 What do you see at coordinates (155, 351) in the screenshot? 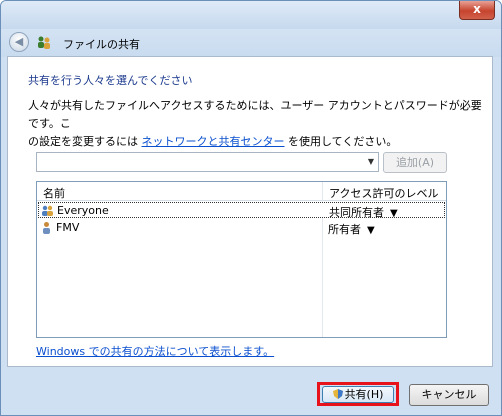
I see `learn-sharing-link: Windows での共有の方法について表示します。` at bounding box center [155, 351].